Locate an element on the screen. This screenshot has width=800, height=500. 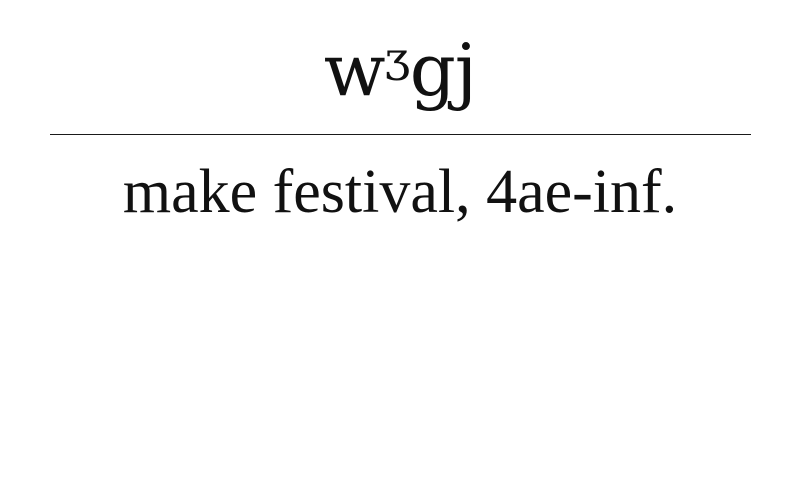
definition: make festival, 4ae-inf. is located at coordinates (400, 192).